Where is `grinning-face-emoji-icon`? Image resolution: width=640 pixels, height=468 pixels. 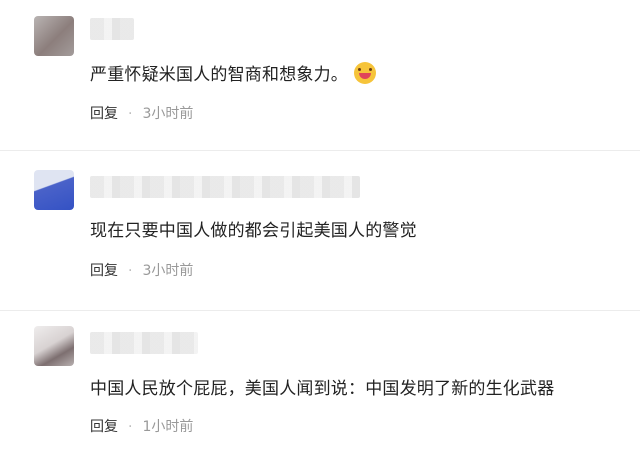 grinning-face-emoji-icon is located at coordinates (365, 73).